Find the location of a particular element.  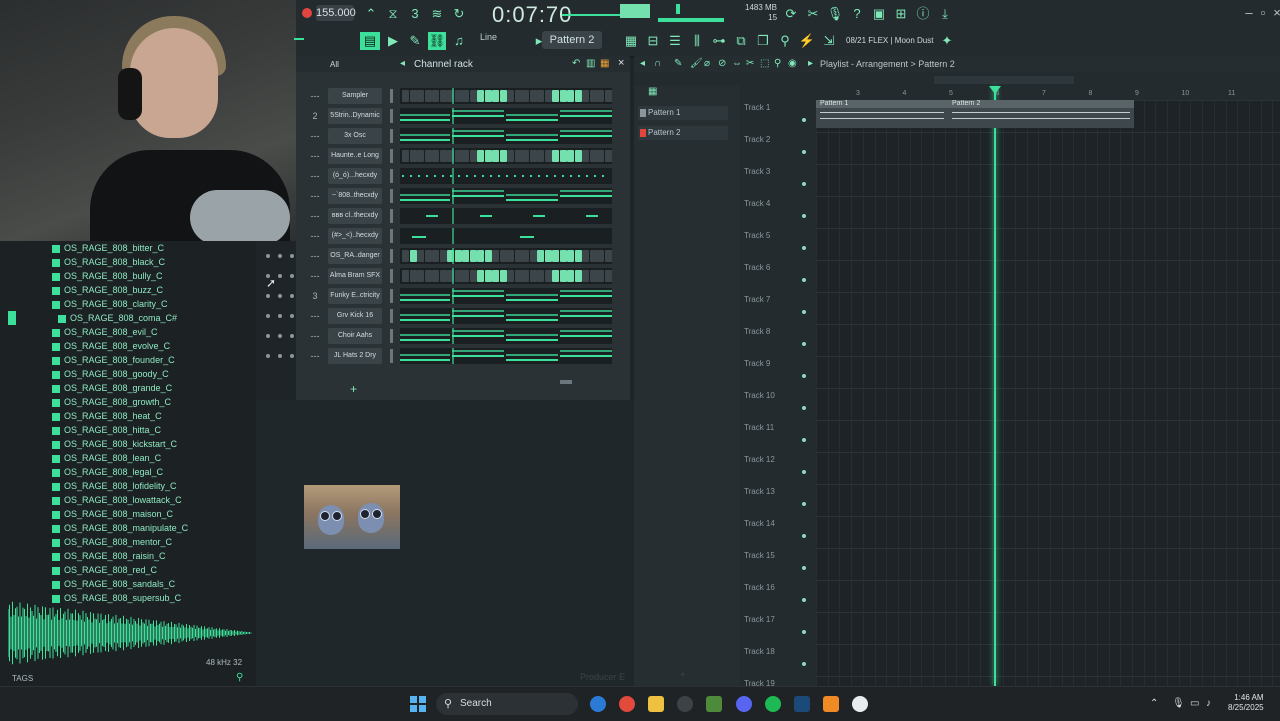

track-header: Track 12 is located at coordinates (780, 468).